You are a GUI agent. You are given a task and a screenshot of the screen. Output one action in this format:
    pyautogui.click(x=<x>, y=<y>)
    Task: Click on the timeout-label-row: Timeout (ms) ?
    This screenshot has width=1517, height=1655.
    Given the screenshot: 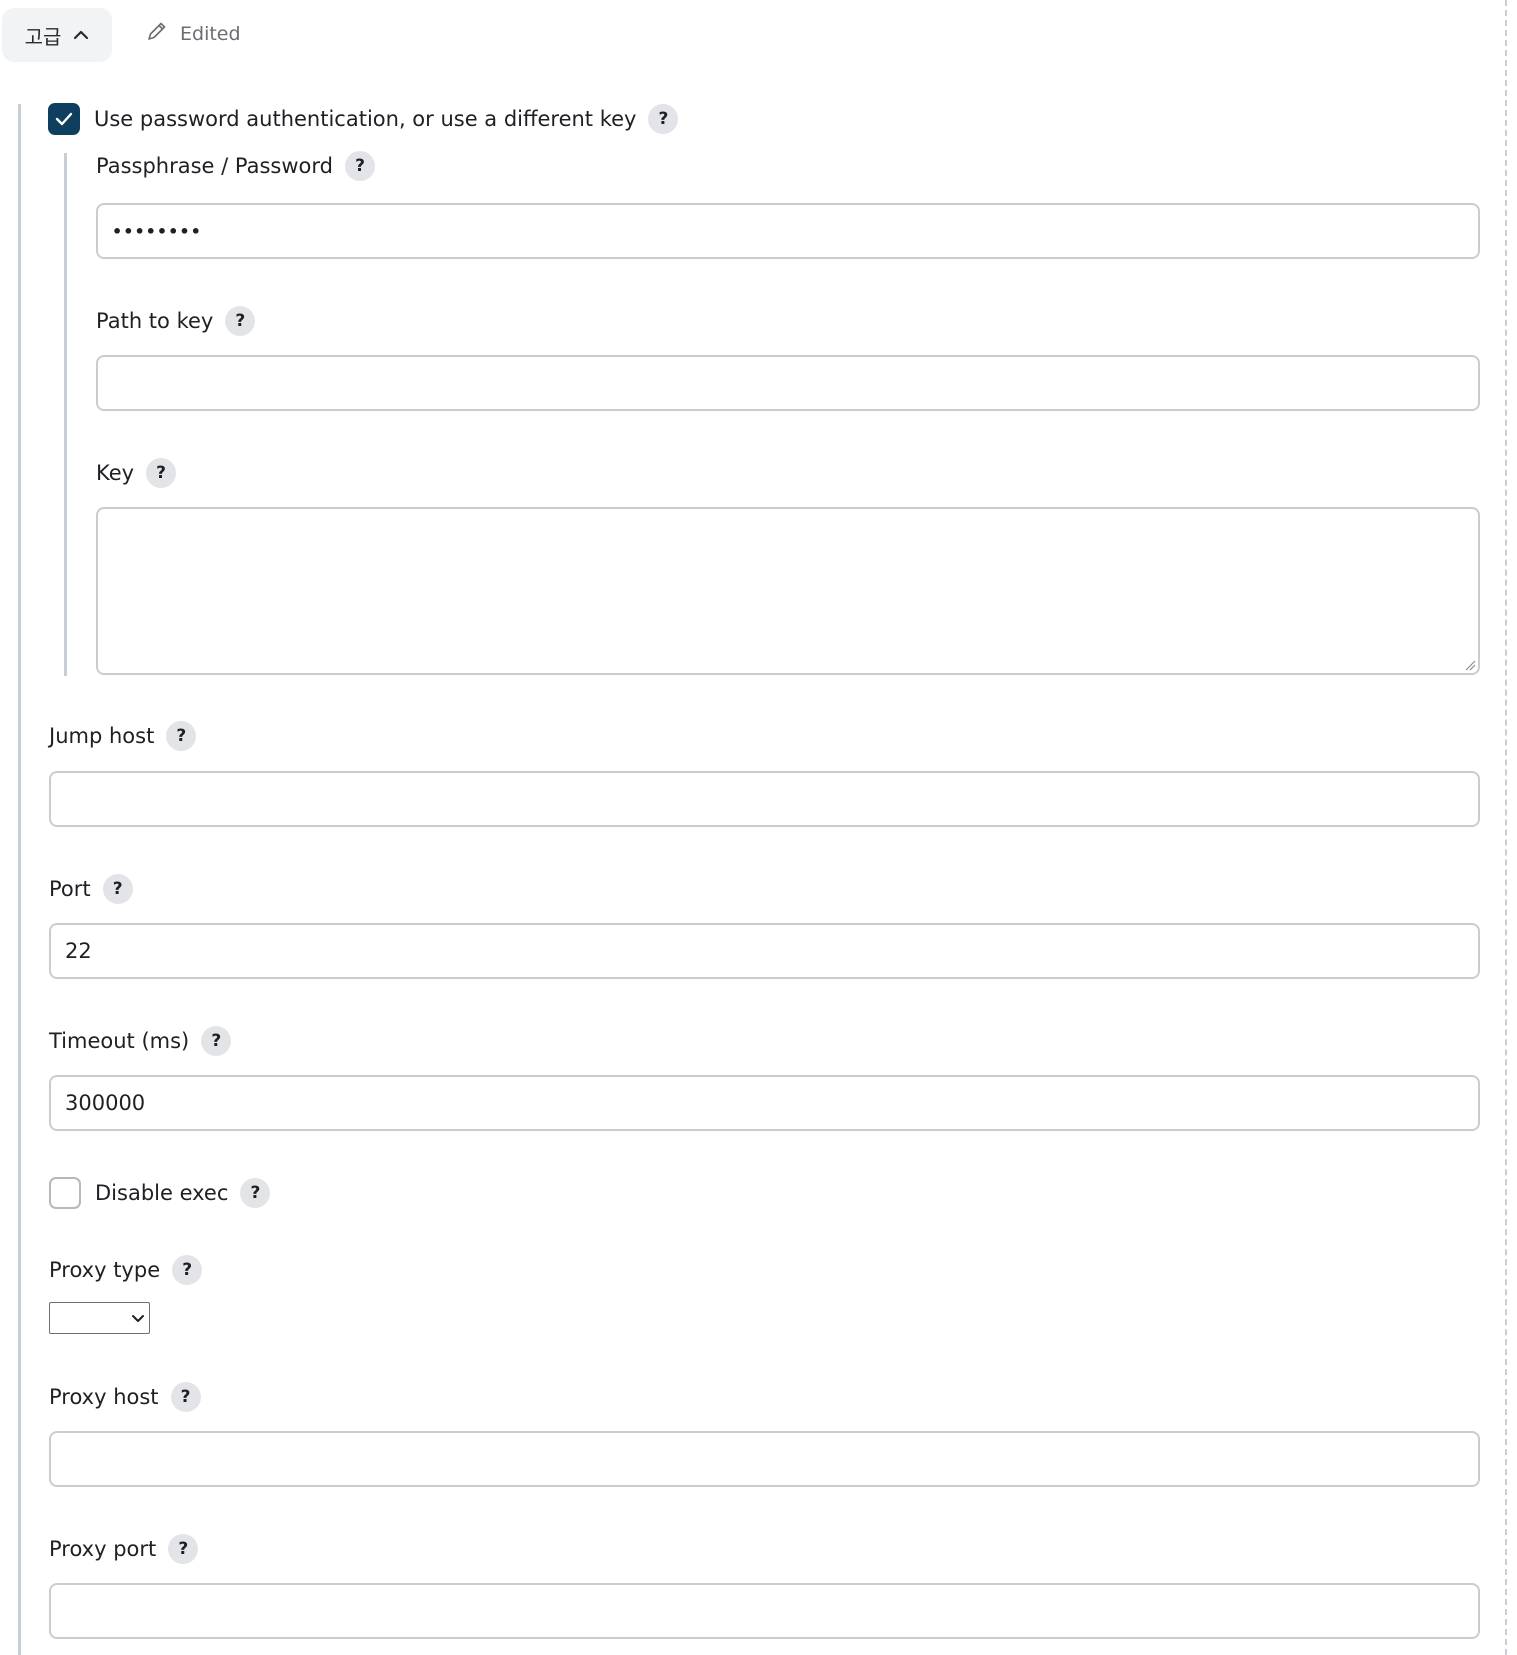 What is the action you would take?
    pyautogui.click(x=140, y=1041)
    